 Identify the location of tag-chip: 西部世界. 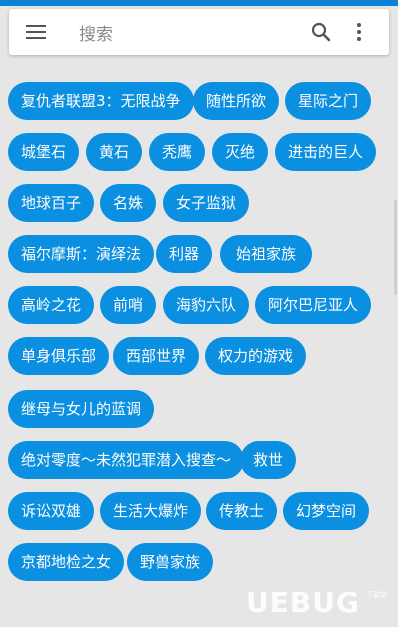
(156, 356).